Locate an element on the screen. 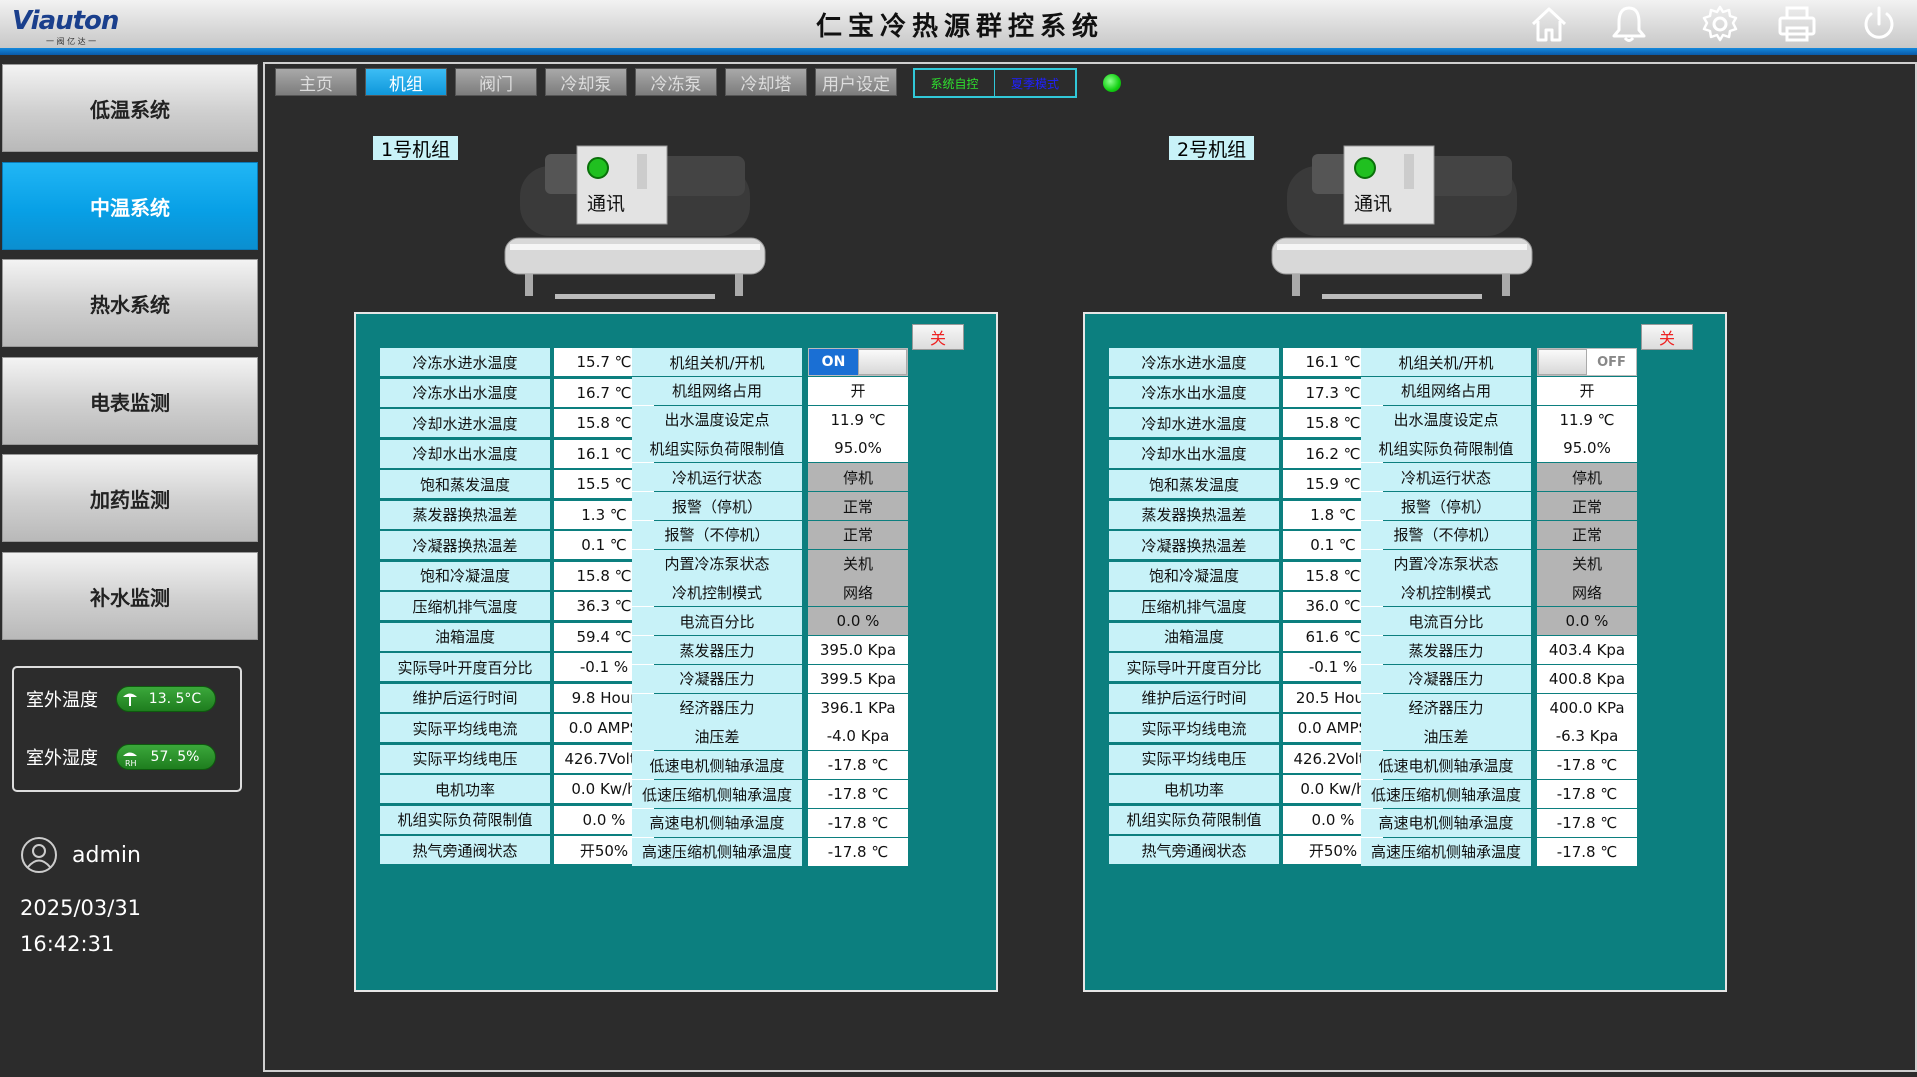 This screenshot has height=1077, width=1917. sidebar-item-makeup-water: 补水监测 is located at coordinates (130, 596).